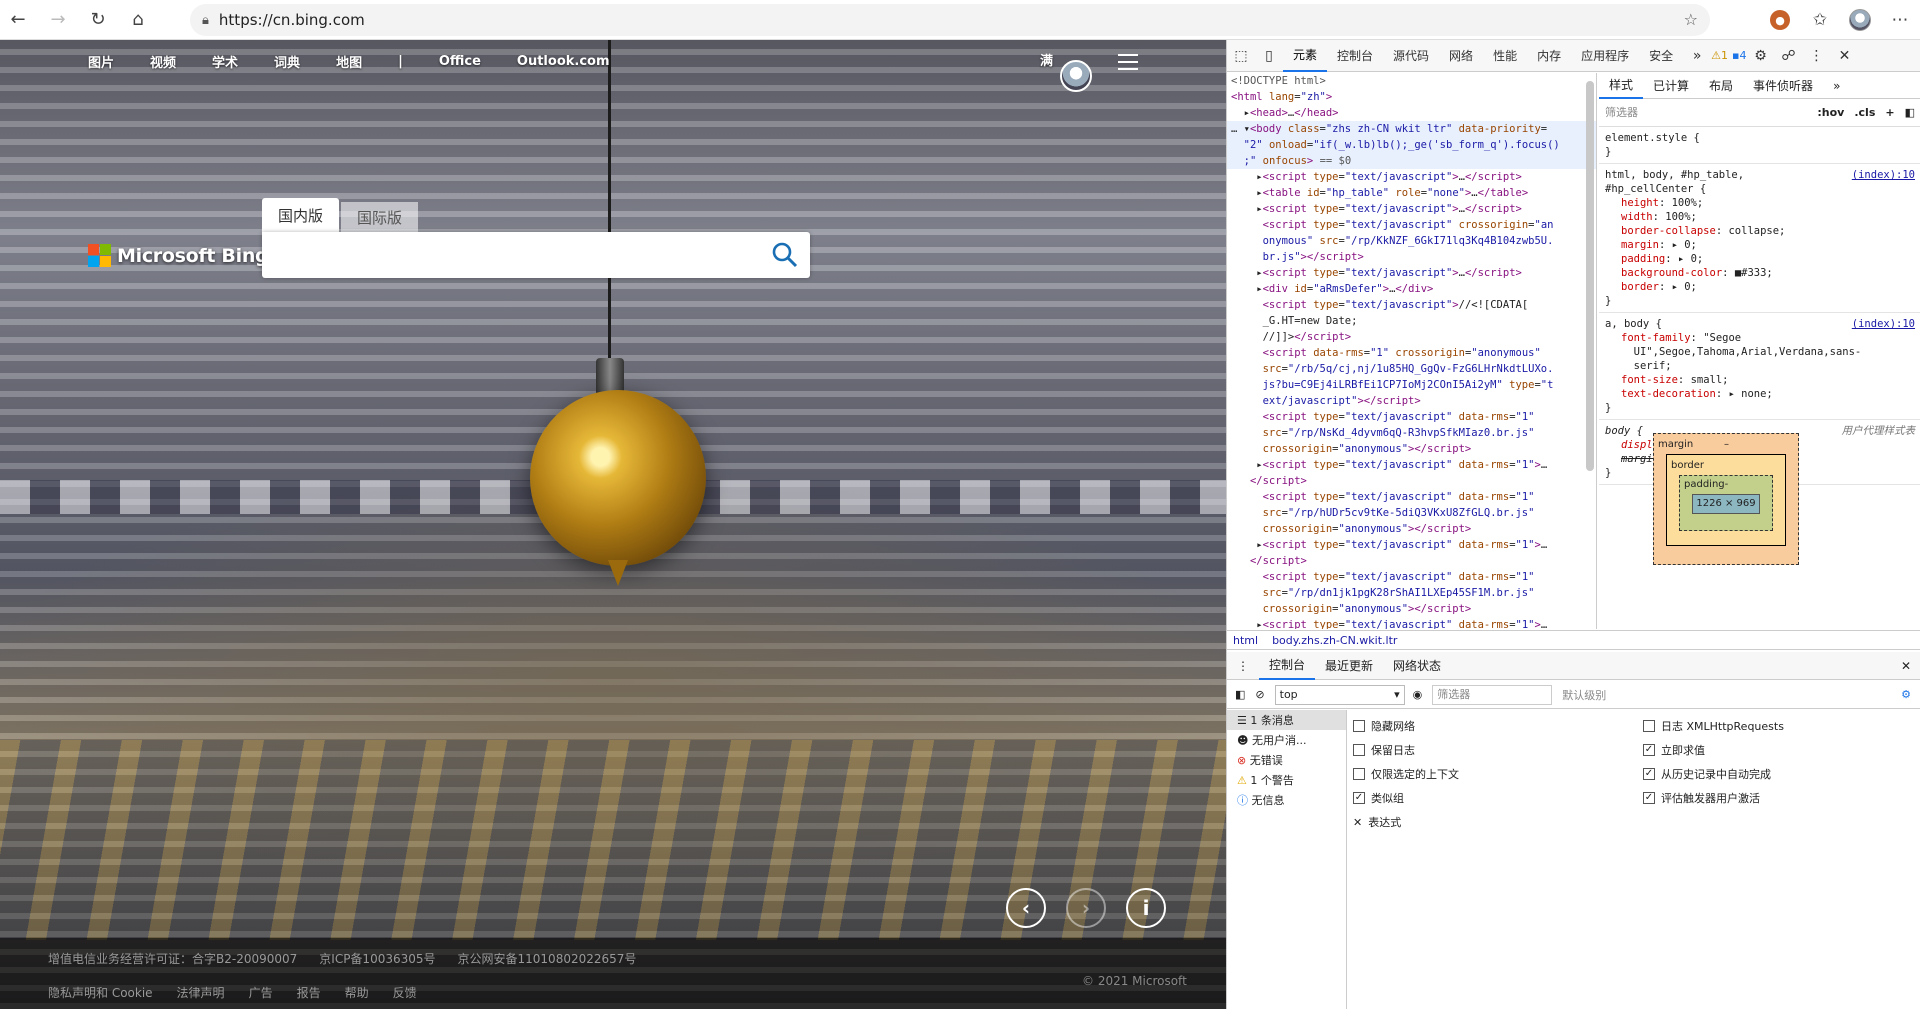  I want to click on drawer-tab-console: 控制台, so click(1287, 666).